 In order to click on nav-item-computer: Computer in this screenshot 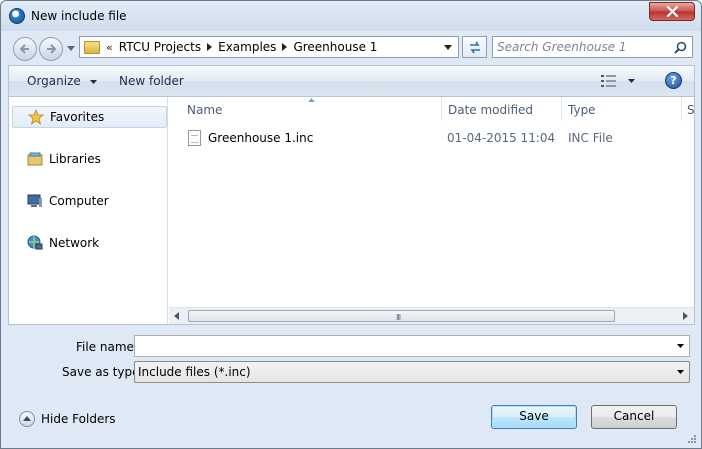, I will do `click(89, 201)`.